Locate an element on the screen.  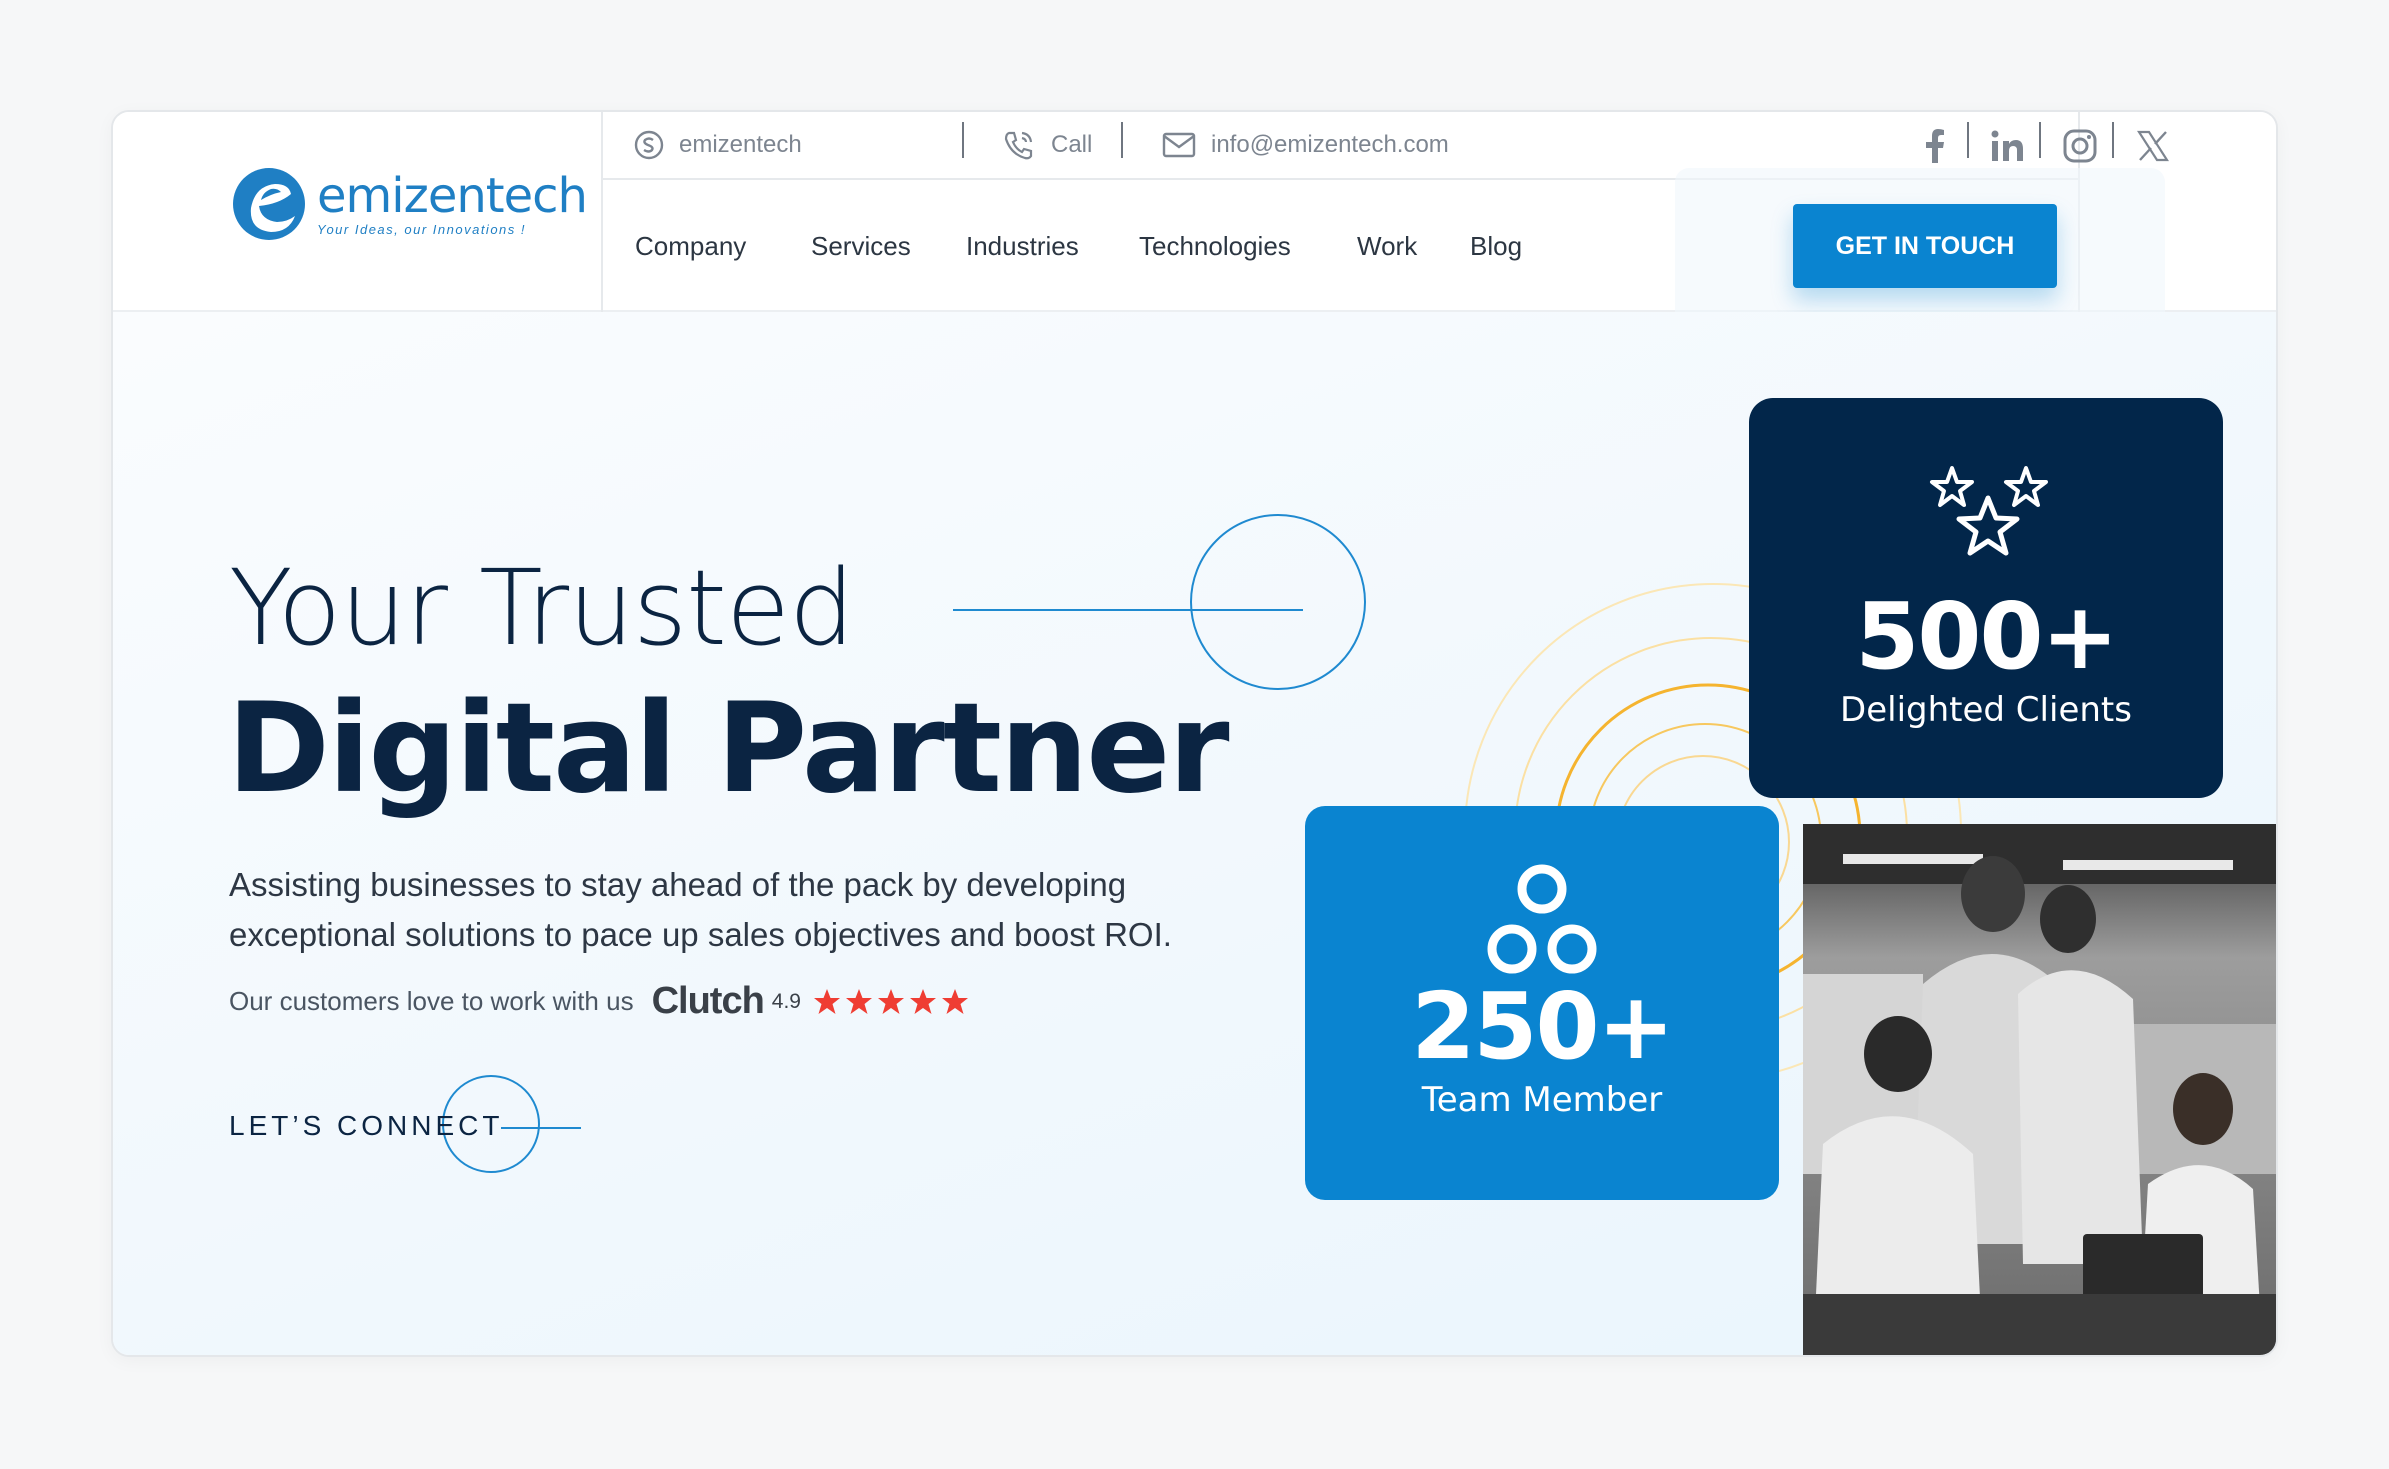
instagram-icon is located at coordinates (2080, 146).